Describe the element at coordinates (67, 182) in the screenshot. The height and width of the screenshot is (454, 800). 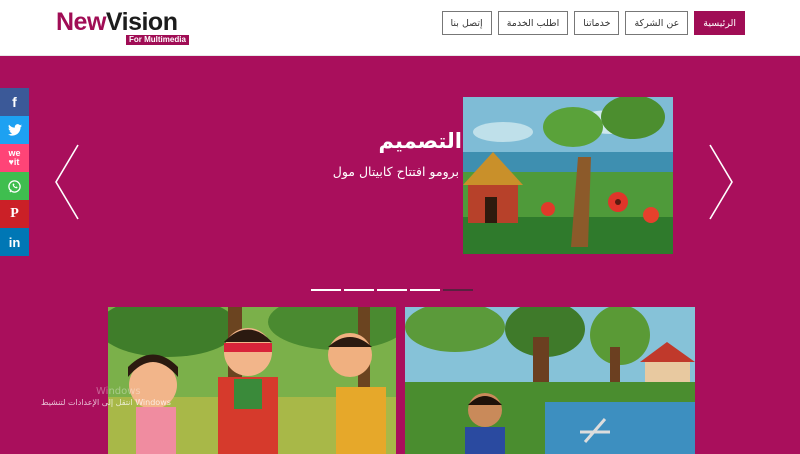
I see `slider-prev-arrow-icon` at that location.